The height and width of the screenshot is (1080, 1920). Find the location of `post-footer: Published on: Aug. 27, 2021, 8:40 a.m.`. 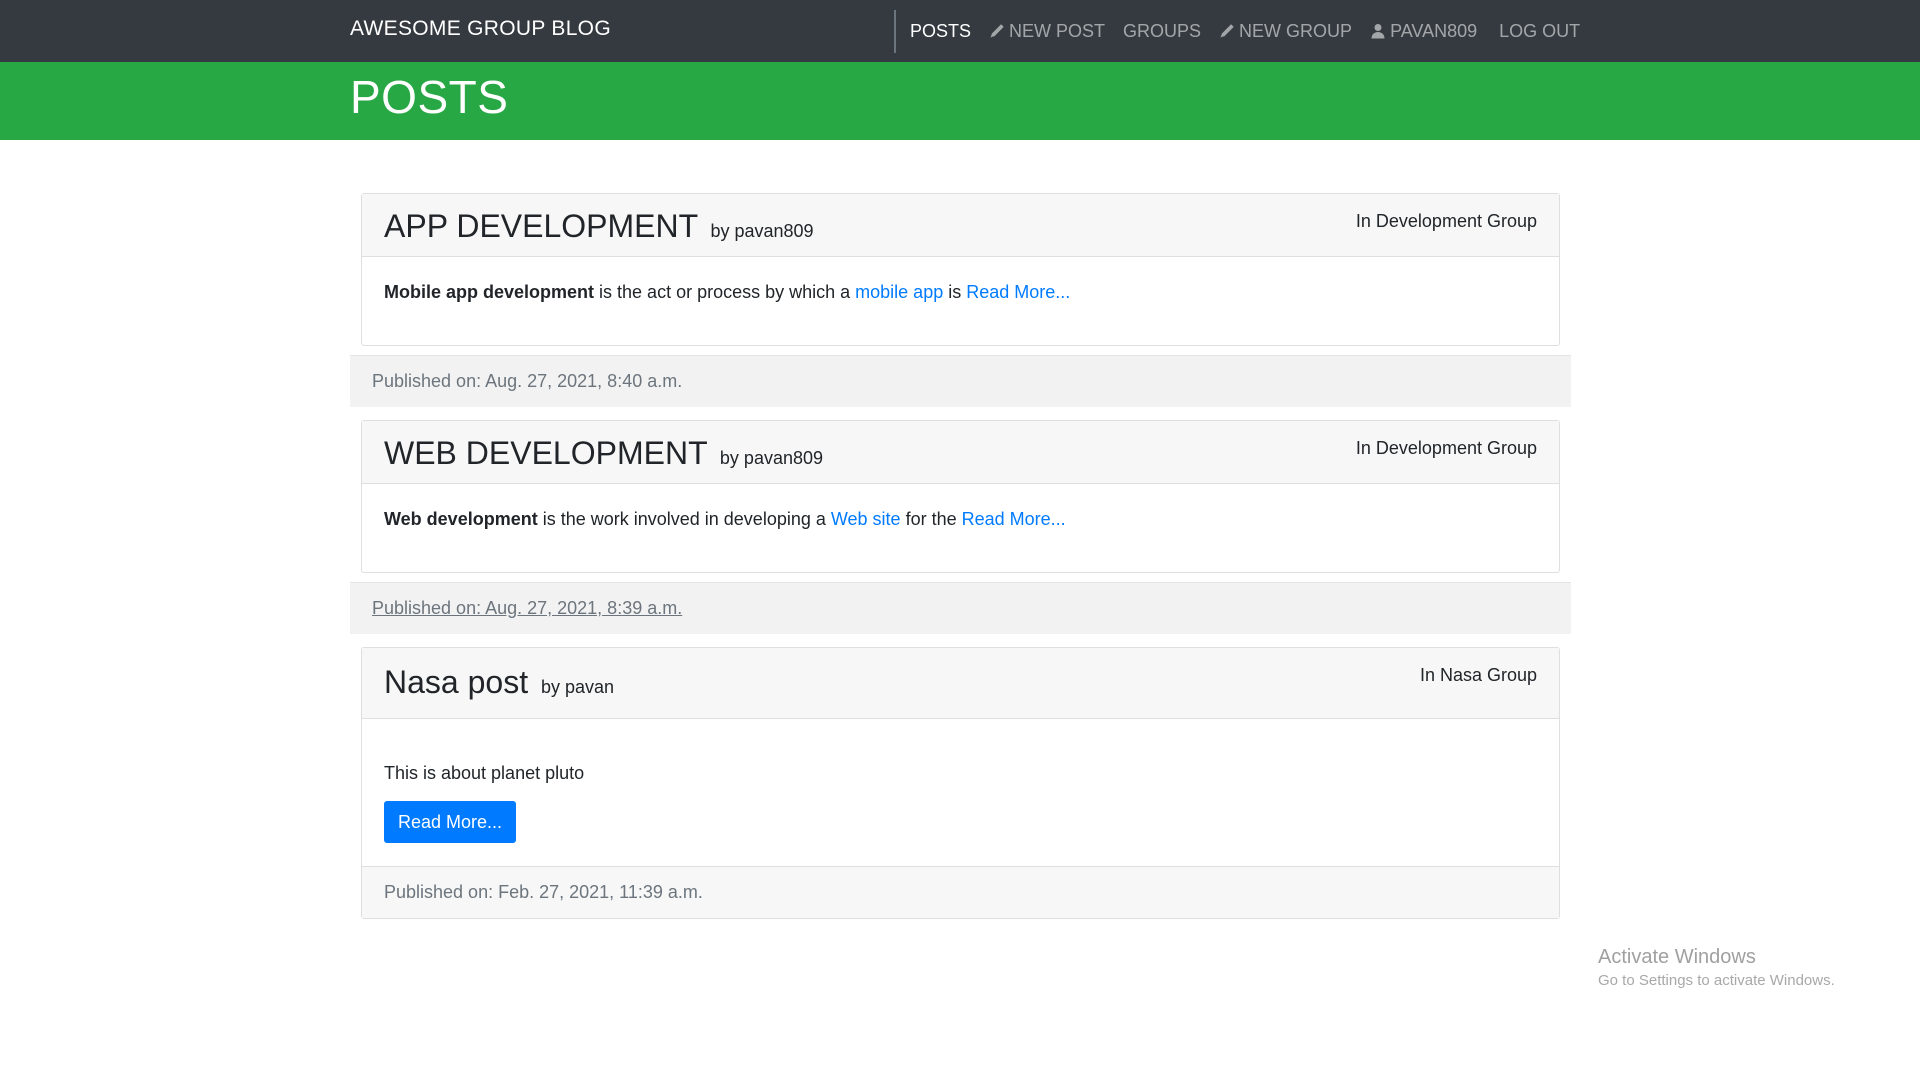

post-footer: Published on: Aug. 27, 2021, 8:40 a.m. is located at coordinates (960, 381).